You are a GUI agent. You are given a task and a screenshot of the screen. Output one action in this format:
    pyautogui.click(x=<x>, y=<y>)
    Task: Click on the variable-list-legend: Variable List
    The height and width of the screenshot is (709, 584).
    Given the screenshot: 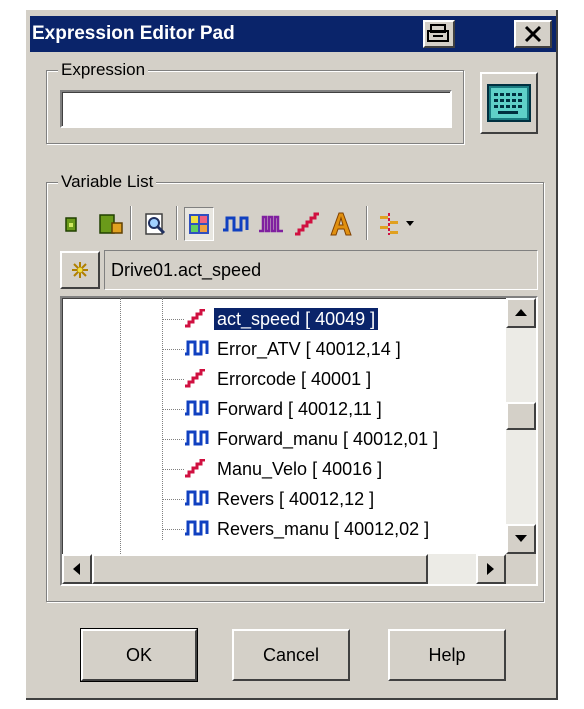 What is the action you would take?
    pyautogui.click(x=107, y=182)
    